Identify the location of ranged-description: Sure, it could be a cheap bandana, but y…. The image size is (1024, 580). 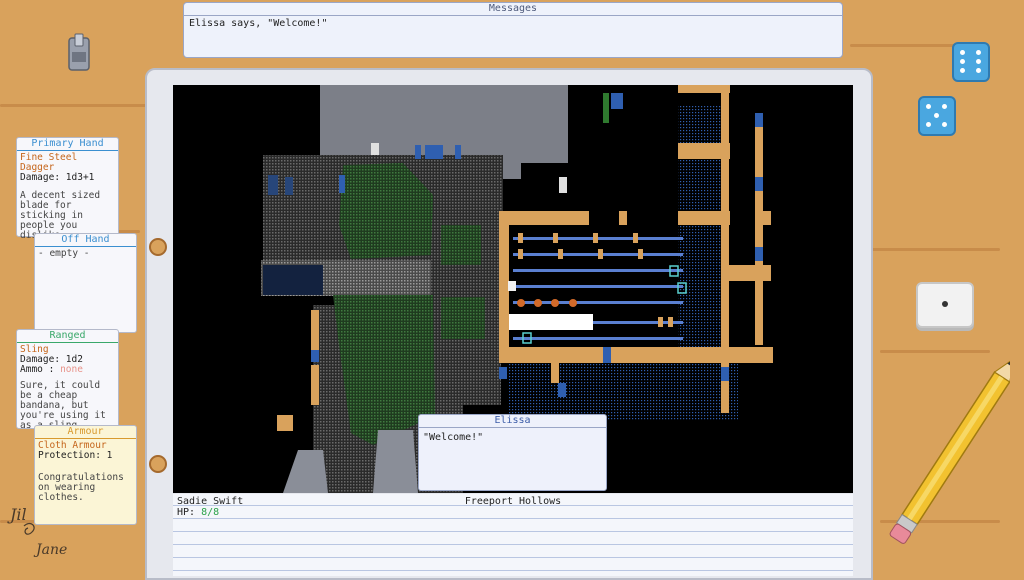
(63, 405).